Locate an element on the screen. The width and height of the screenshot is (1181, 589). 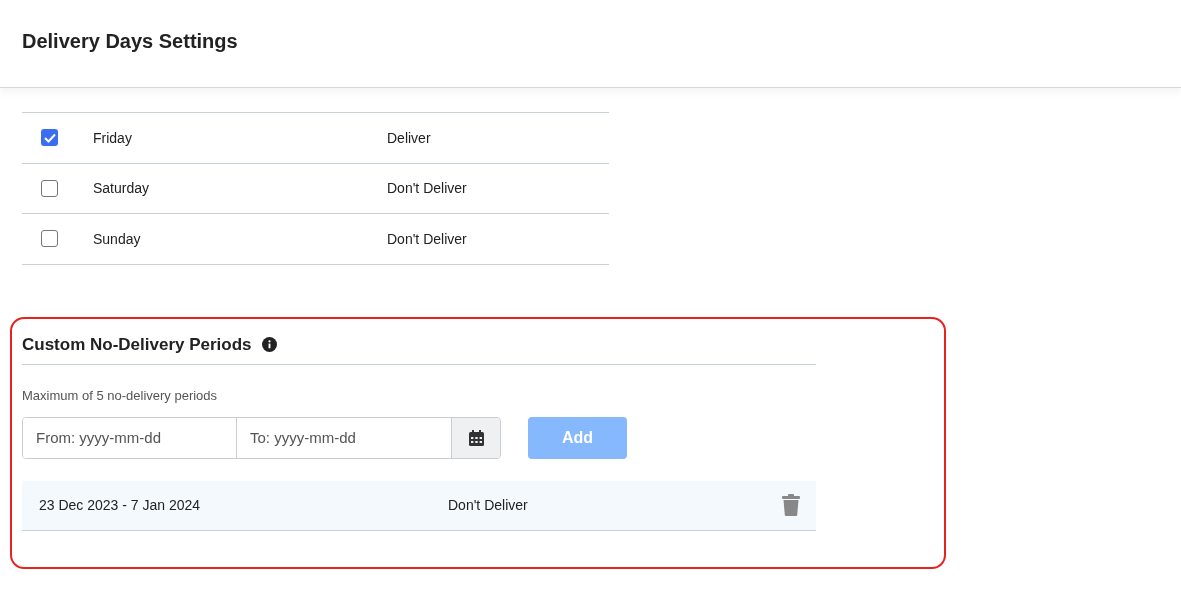
limit-hint: Maximum of 5 no-delivery periods is located at coordinates (120, 395).